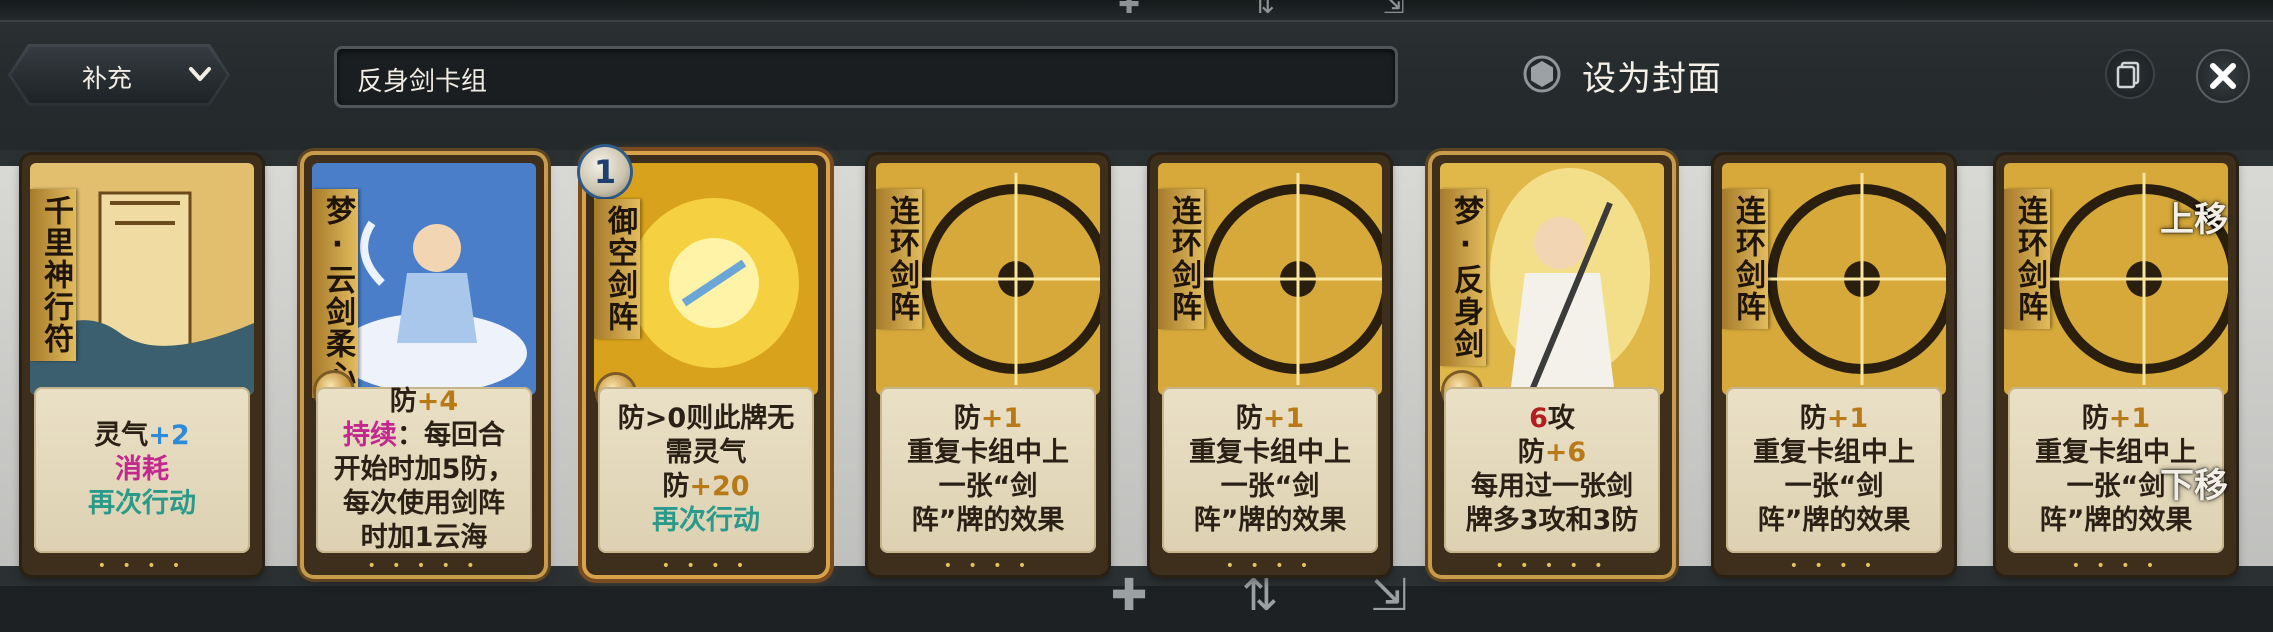 This screenshot has height=632, width=2273. What do you see at coordinates (1552, 520) in the screenshot?
I see `desc-line: 牌多3攻和3防` at bounding box center [1552, 520].